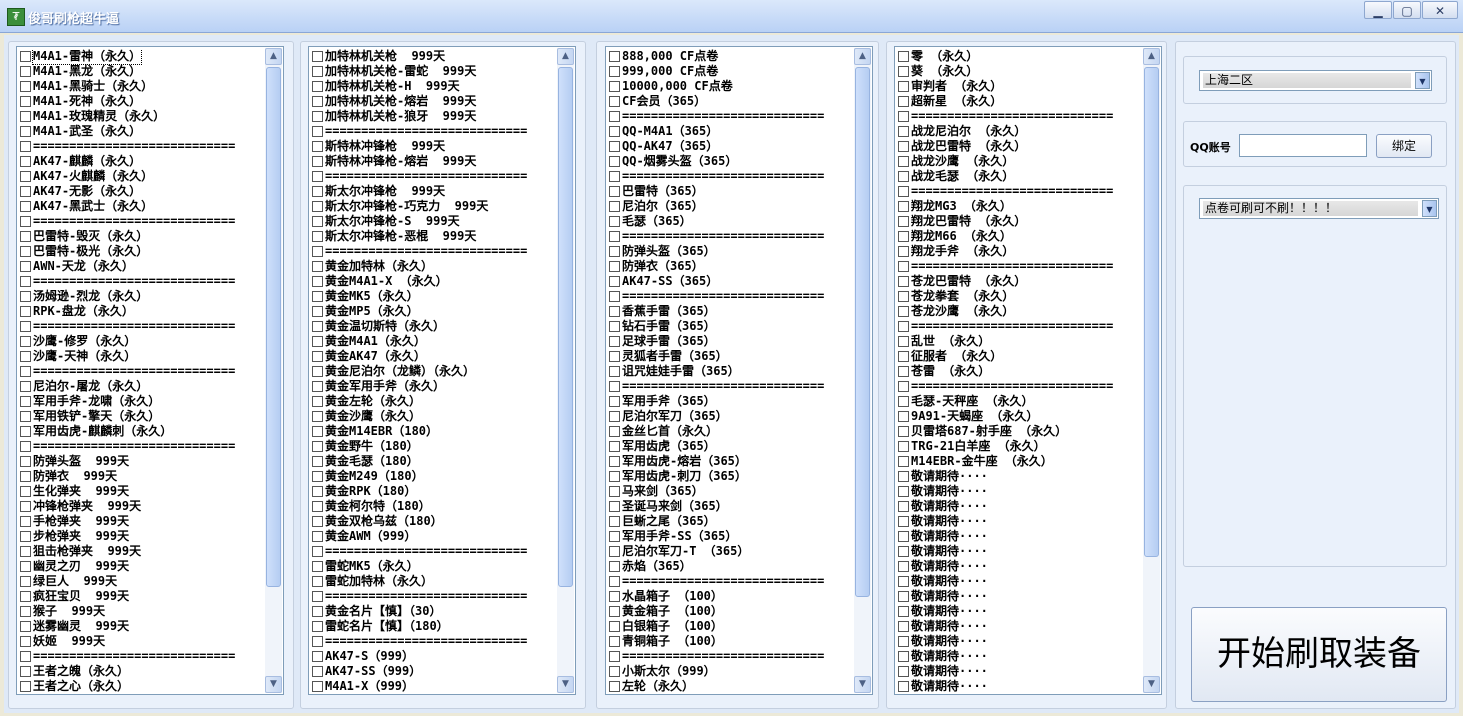 The image size is (1463, 716). Describe the element at coordinates (730, 431) in the screenshot. I see `list-item: 金丝匕首（永久）` at that location.